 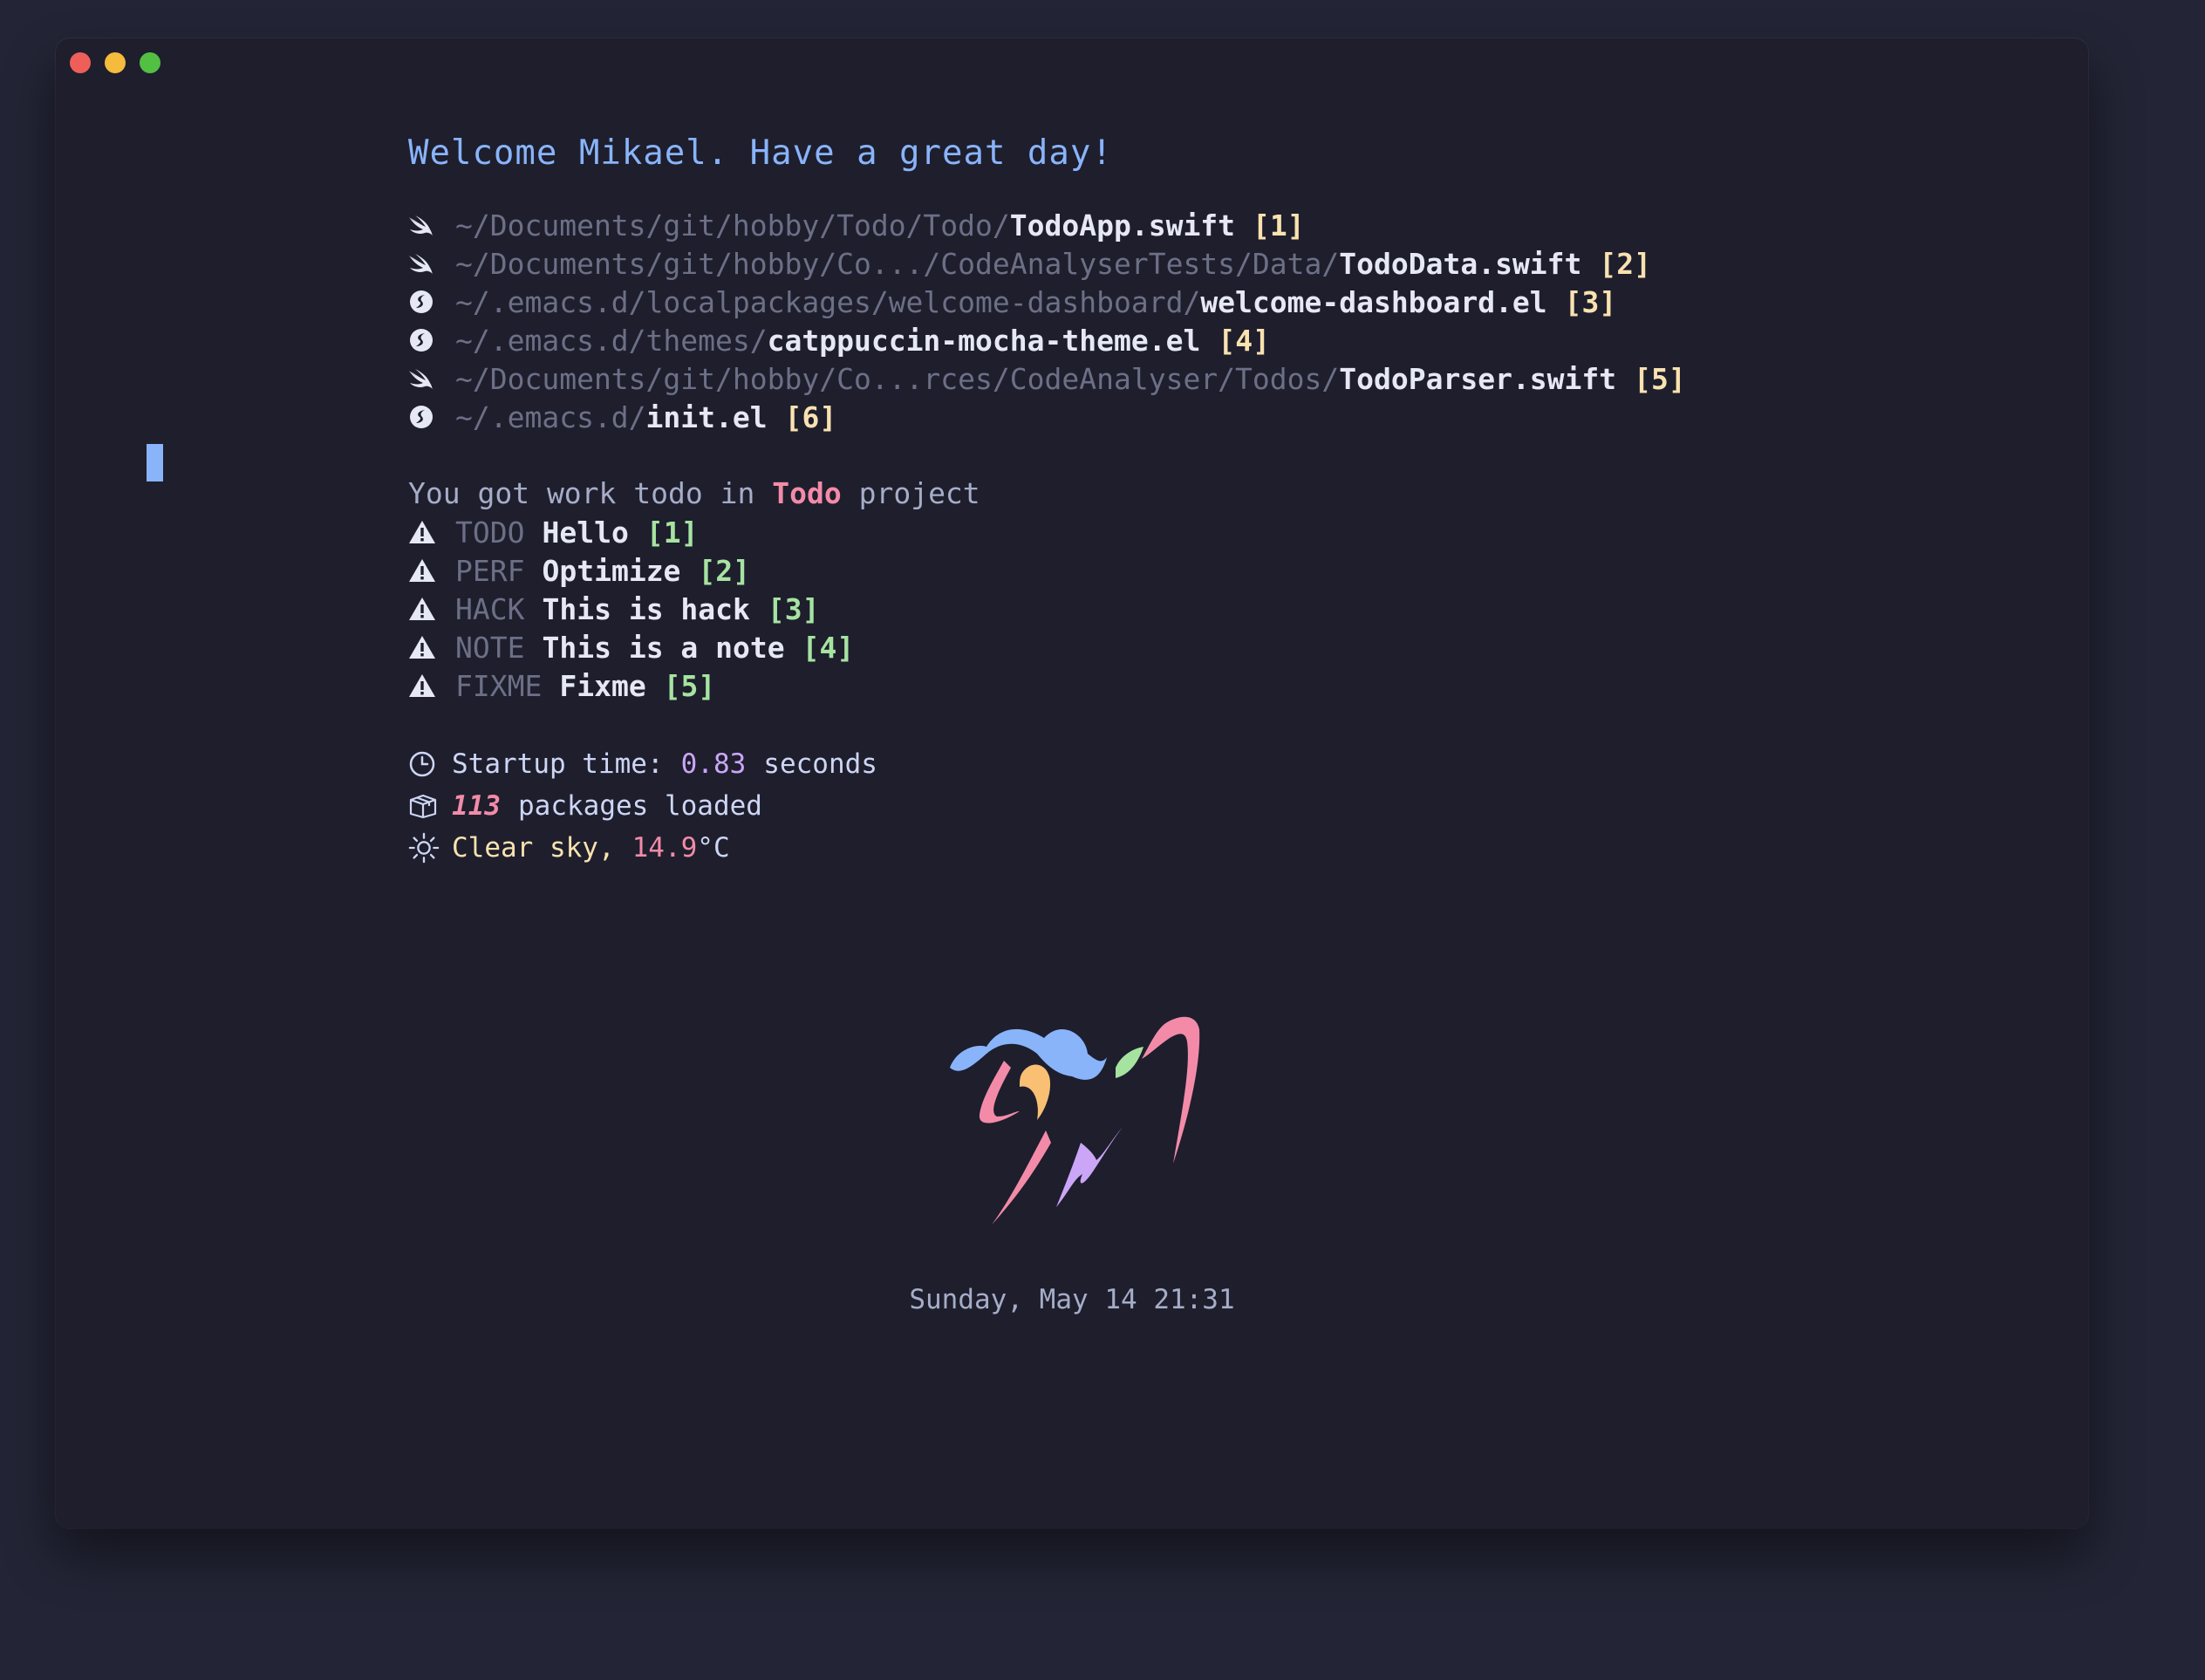 What do you see at coordinates (810, 417) in the screenshot?
I see `shortcut-key: [6]` at bounding box center [810, 417].